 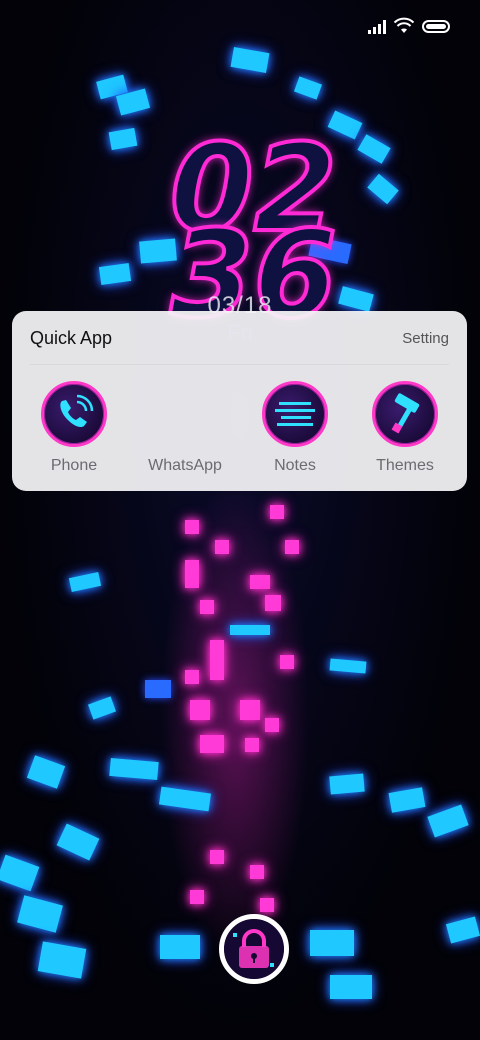 I want to click on phone-icon, so click(x=74, y=414).